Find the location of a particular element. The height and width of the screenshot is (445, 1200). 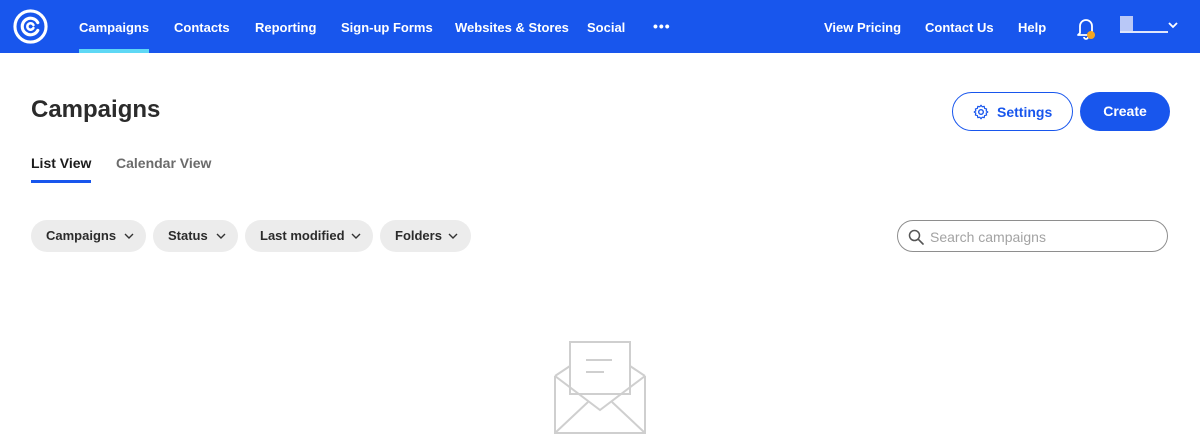

filter-last-modified-label: Last modified is located at coordinates (302, 235).